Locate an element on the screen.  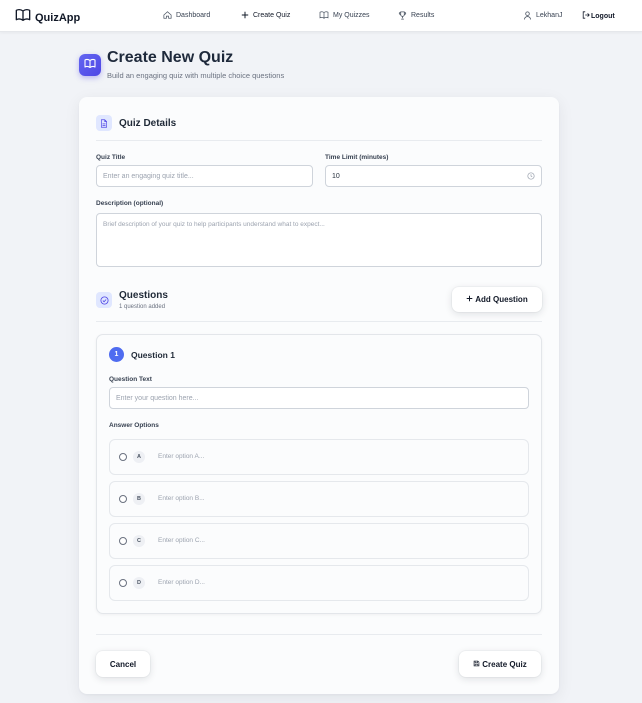
time-limit-label: Time Limit (minutes) is located at coordinates (357, 157).